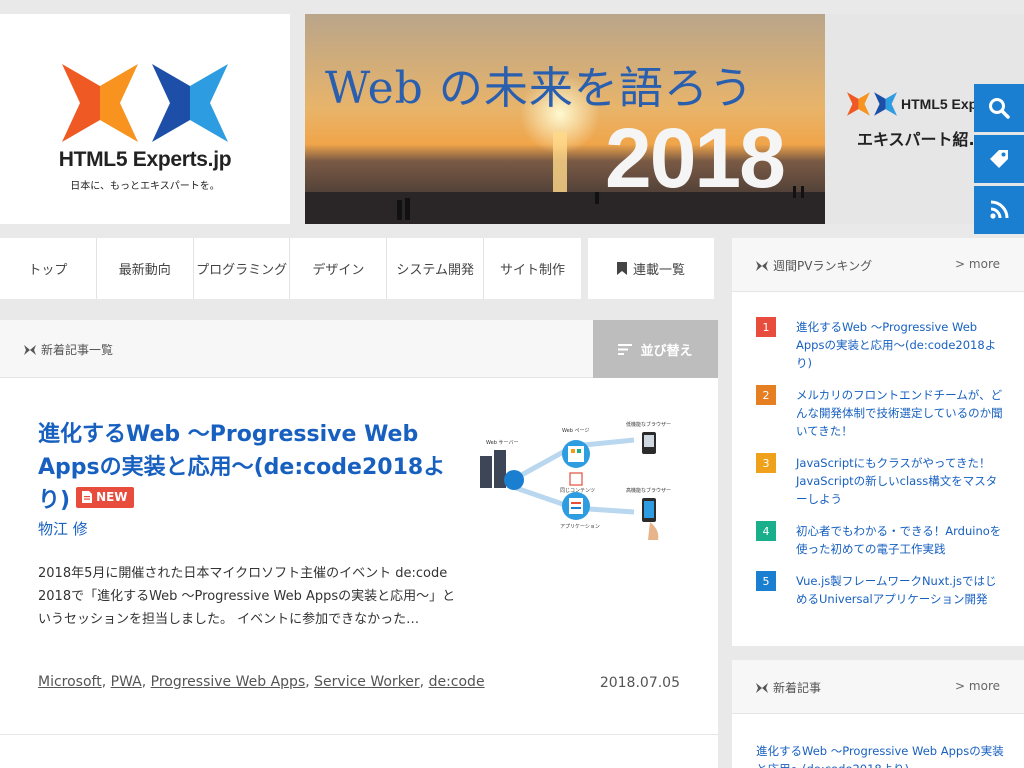 This screenshot has height=768, width=1024. What do you see at coordinates (63, 528) in the screenshot?
I see `article-author-link: 物江 修` at bounding box center [63, 528].